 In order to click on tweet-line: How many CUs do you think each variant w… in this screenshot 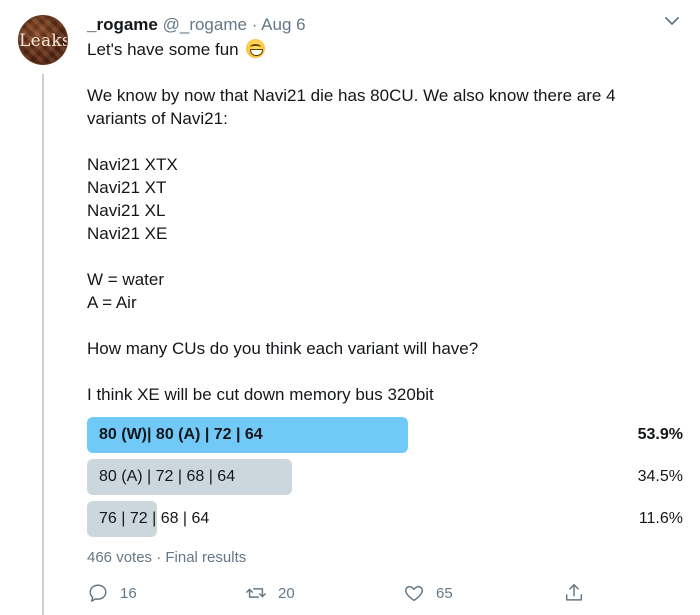, I will do `click(283, 348)`.